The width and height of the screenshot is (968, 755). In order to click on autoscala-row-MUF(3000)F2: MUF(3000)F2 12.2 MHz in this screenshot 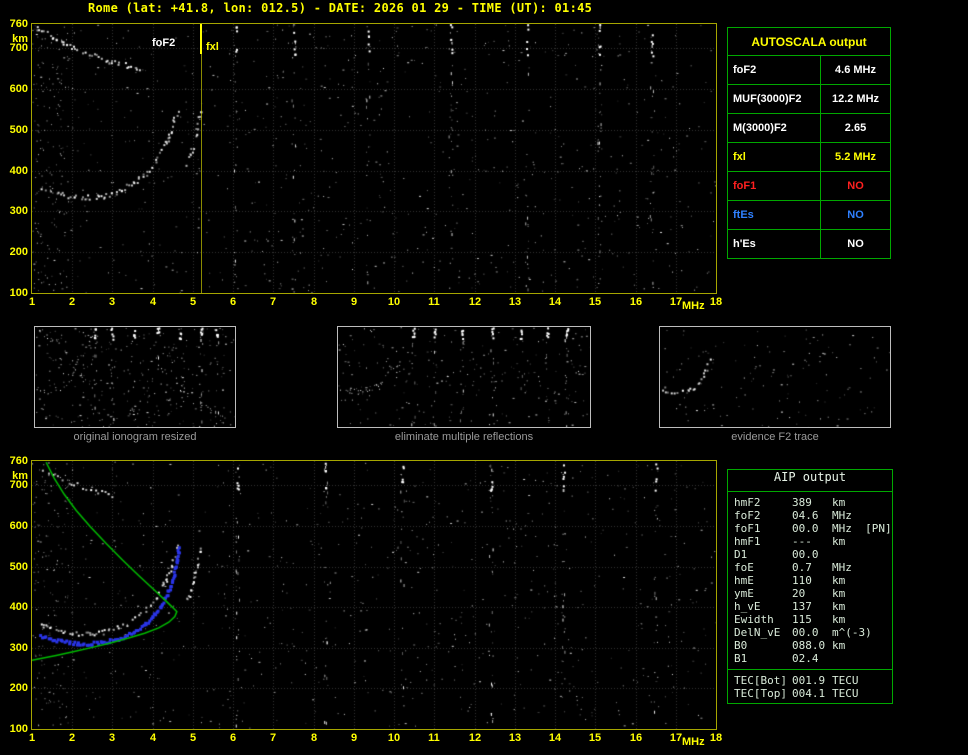, I will do `click(809, 99)`.